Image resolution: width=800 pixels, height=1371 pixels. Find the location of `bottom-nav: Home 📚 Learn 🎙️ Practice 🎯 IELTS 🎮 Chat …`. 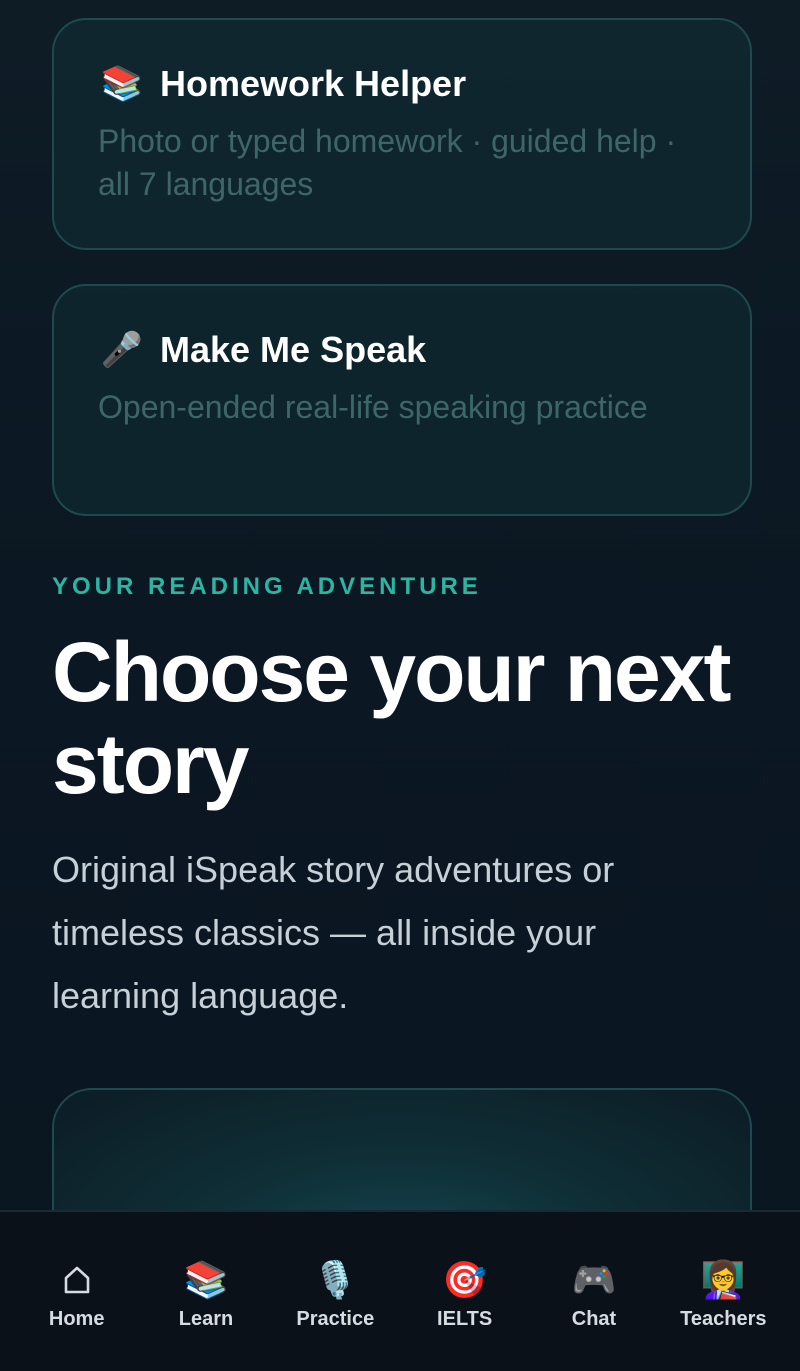

bottom-nav: Home 📚 Learn 🎙️ Practice 🎯 IELTS 🎮 Chat … is located at coordinates (400, 1290).